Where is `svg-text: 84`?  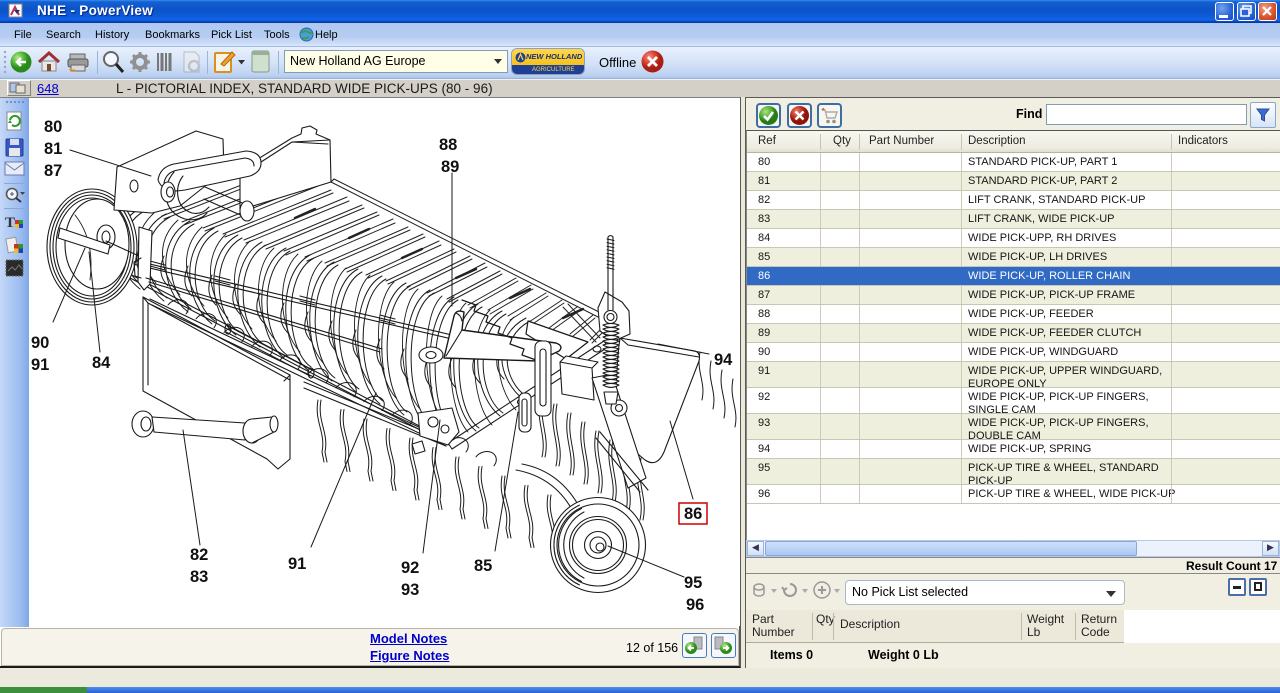
svg-text: 84 is located at coordinates (101, 363).